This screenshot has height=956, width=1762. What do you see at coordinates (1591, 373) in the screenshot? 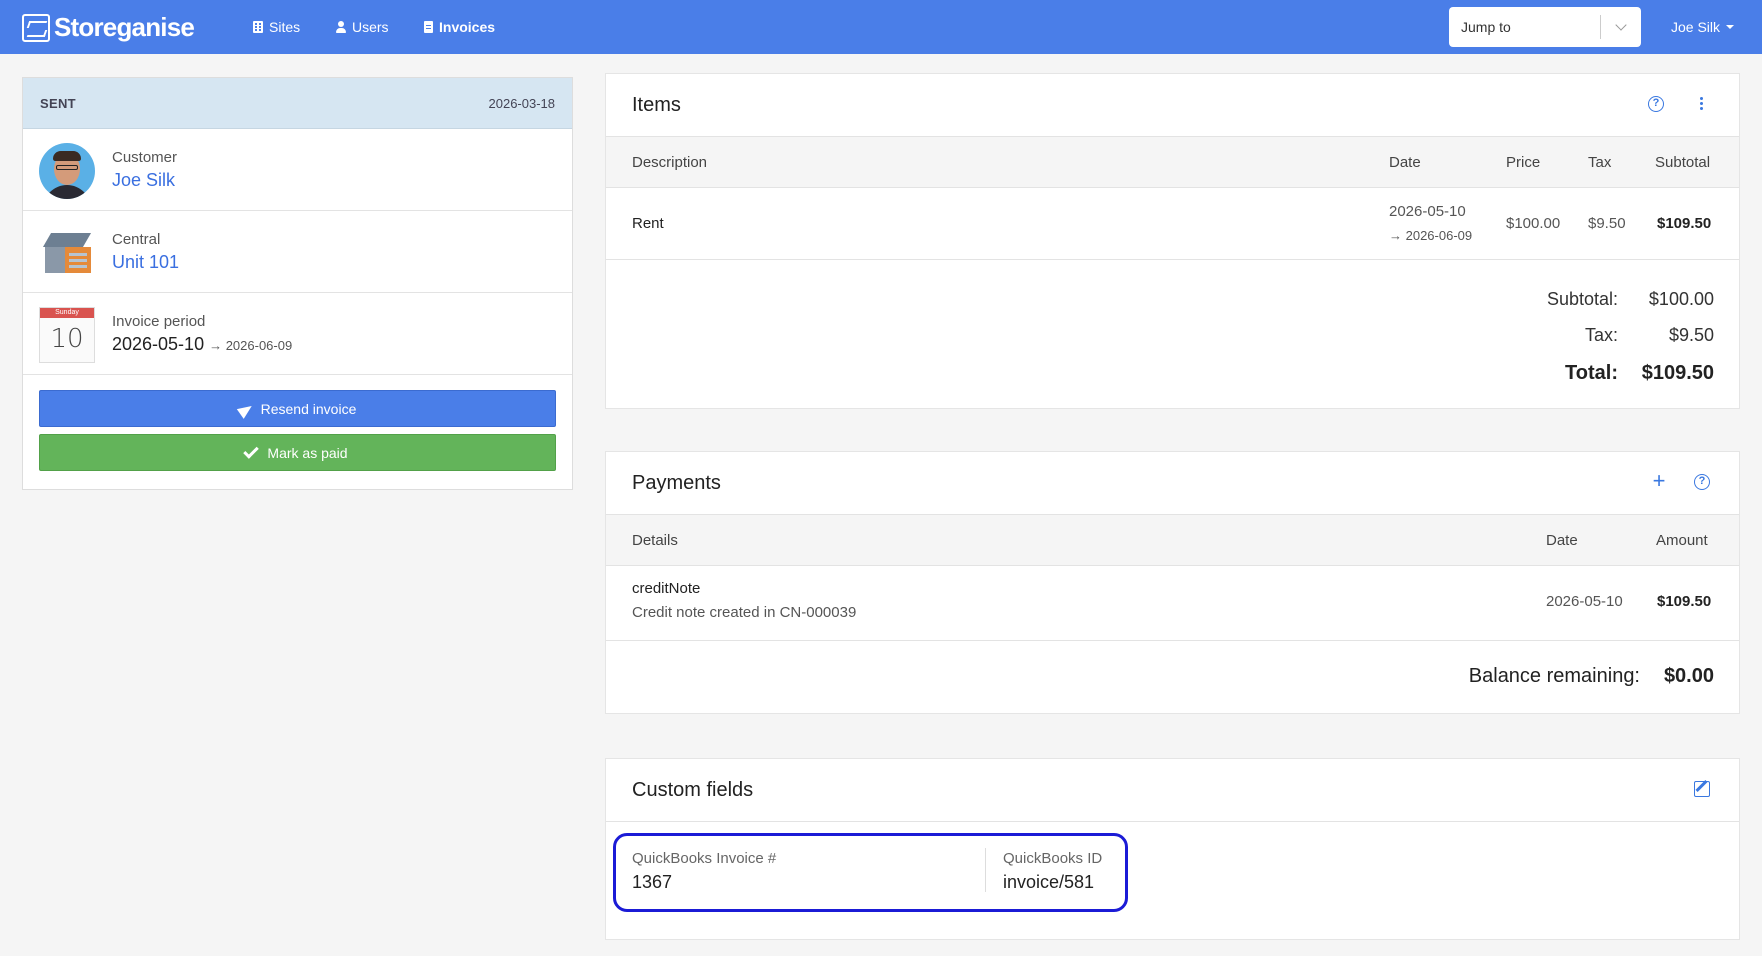
I see `total-label: Total:` at bounding box center [1591, 373].